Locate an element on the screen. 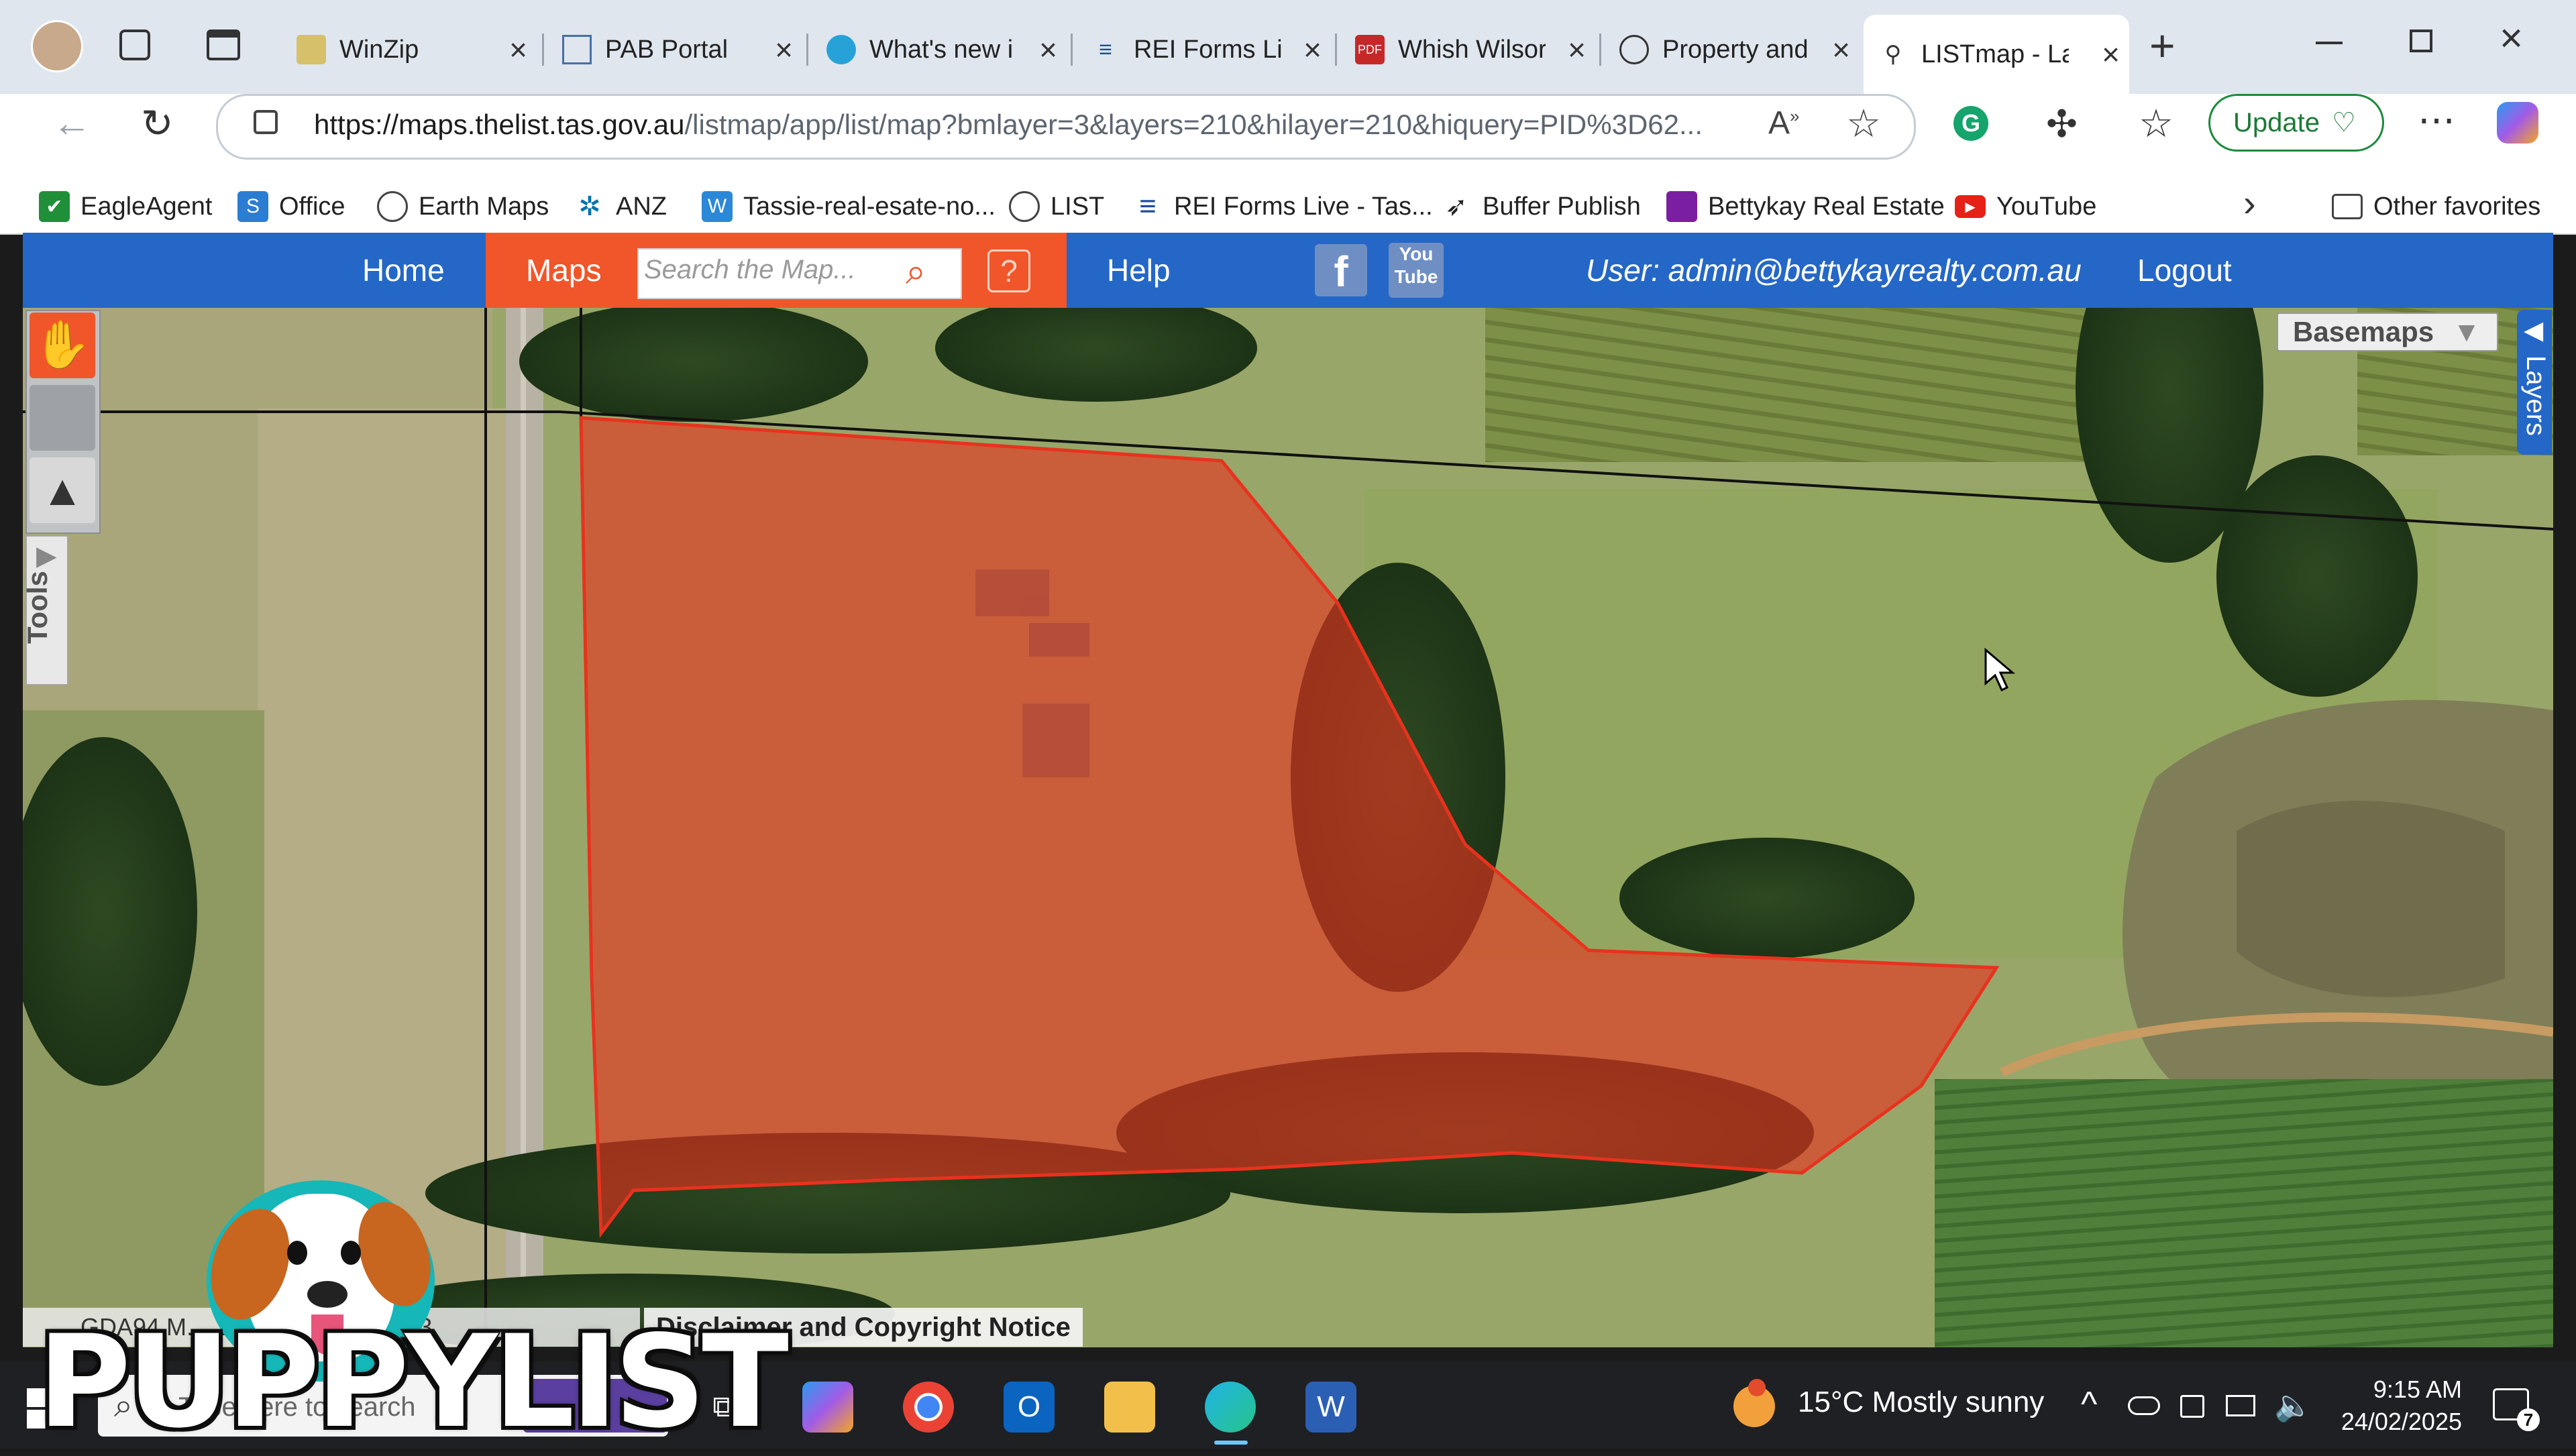  office-icon: S is located at coordinates (252, 206).